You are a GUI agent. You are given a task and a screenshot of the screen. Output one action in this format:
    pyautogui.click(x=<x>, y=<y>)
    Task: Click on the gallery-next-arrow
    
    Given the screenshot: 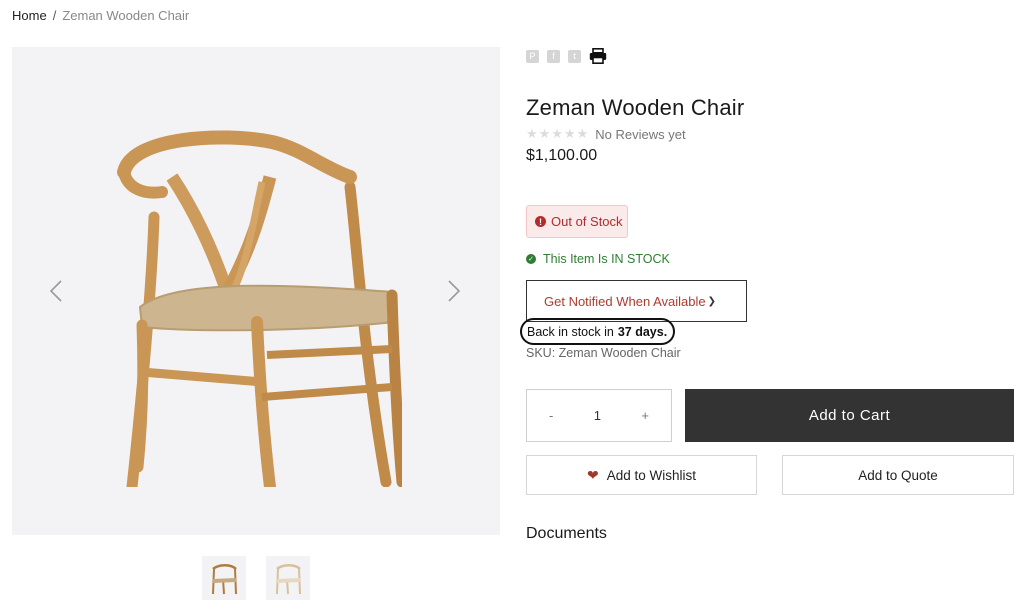 What is the action you would take?
    pyautogui.click(x=454, y=291)
    